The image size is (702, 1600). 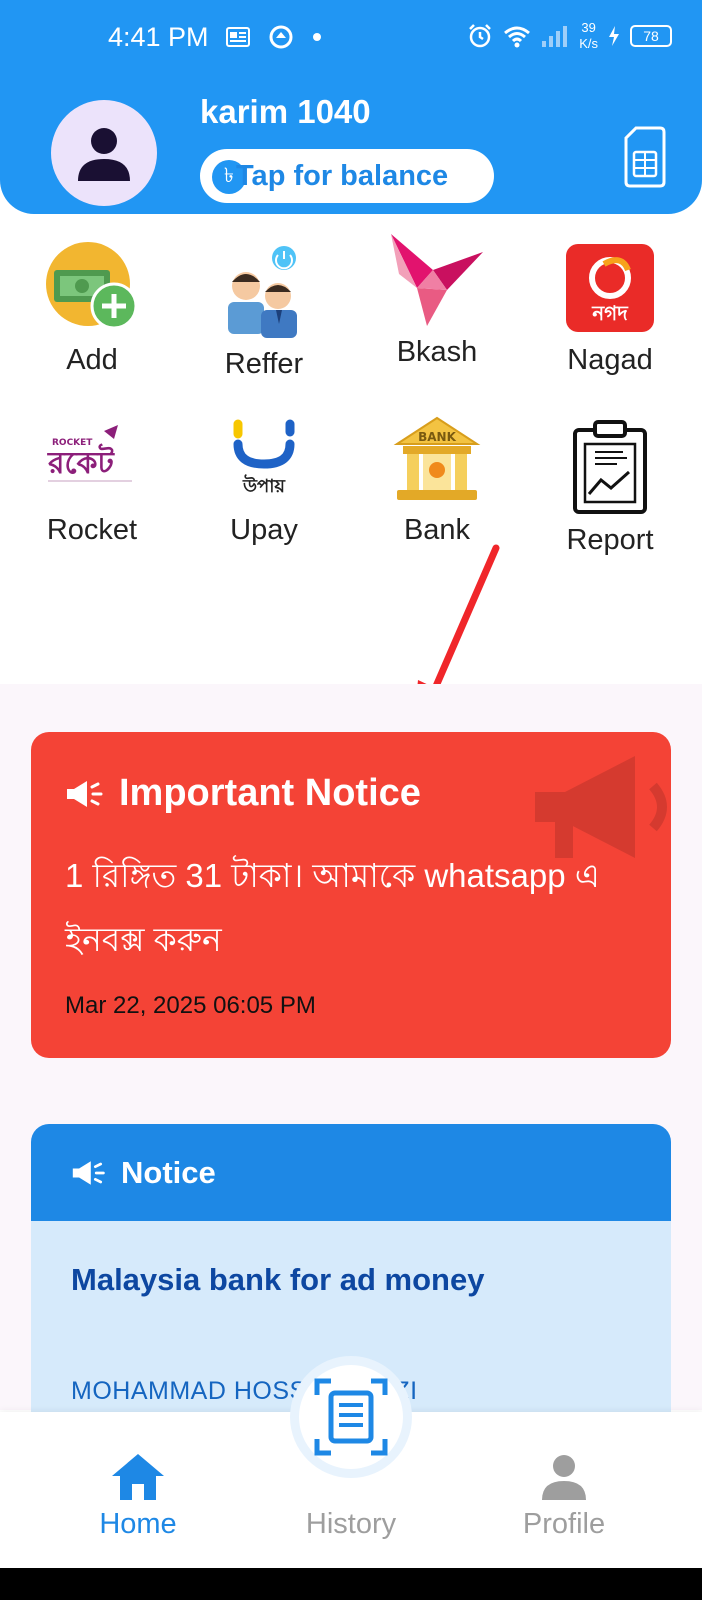 What do you see at coordinates (264, 530) in the screenshot?
I see `service-label: Upay` at bounding box center [264, 530].